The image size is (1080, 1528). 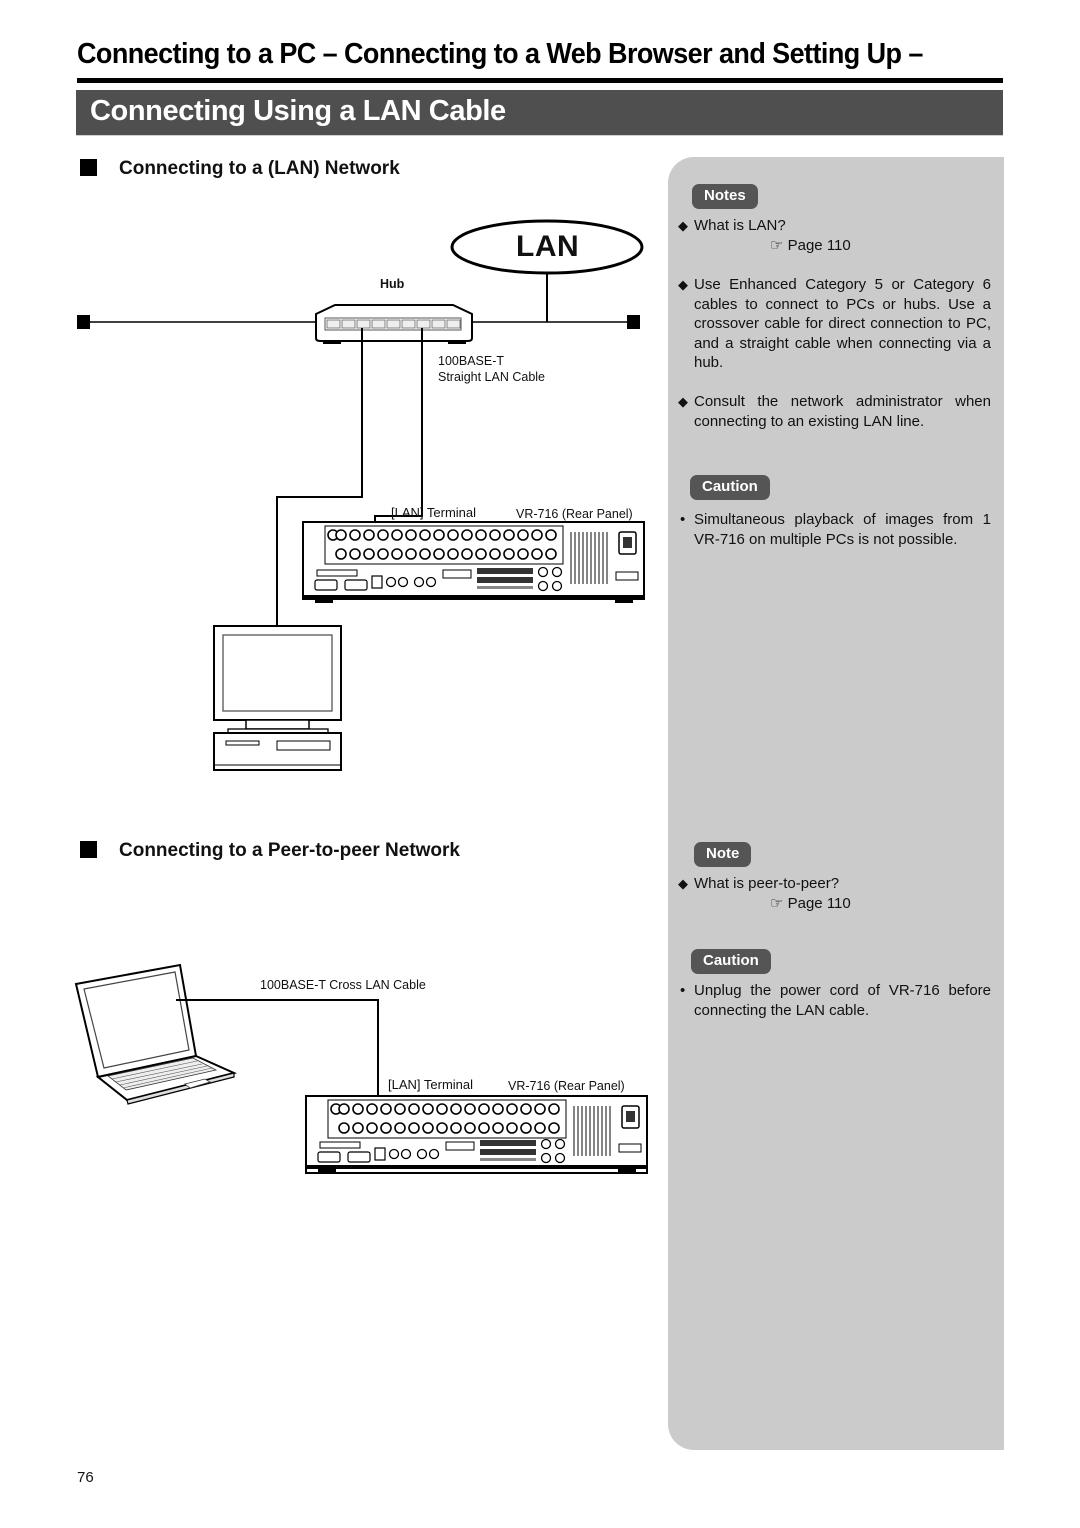 I want to click on page-number: 76, so click(x=85, y=1477).